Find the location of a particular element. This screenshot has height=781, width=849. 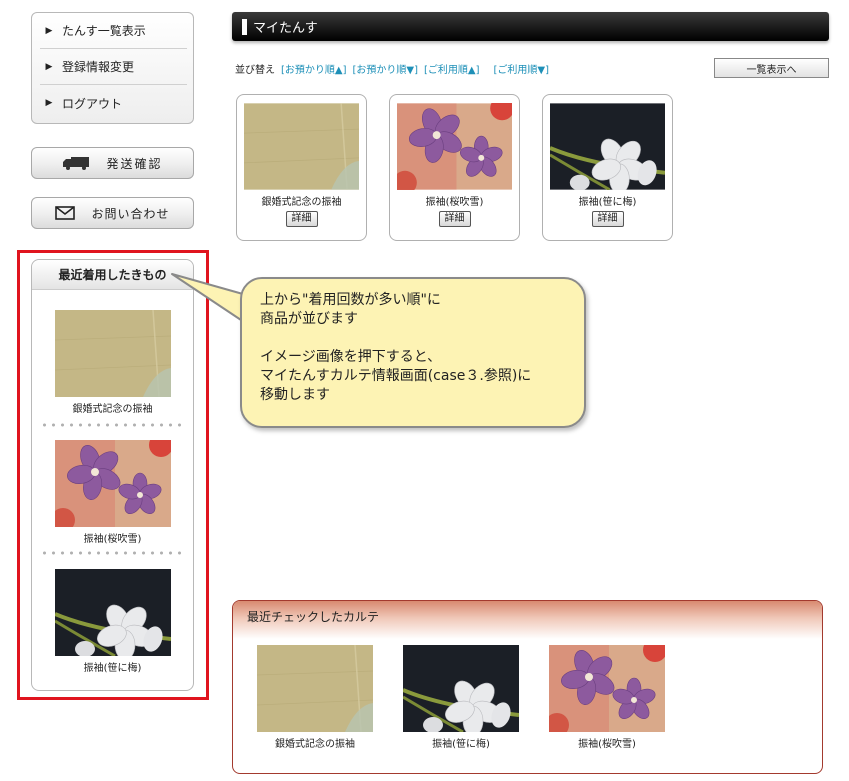

truck-icon is located at coordinates (76, 163).